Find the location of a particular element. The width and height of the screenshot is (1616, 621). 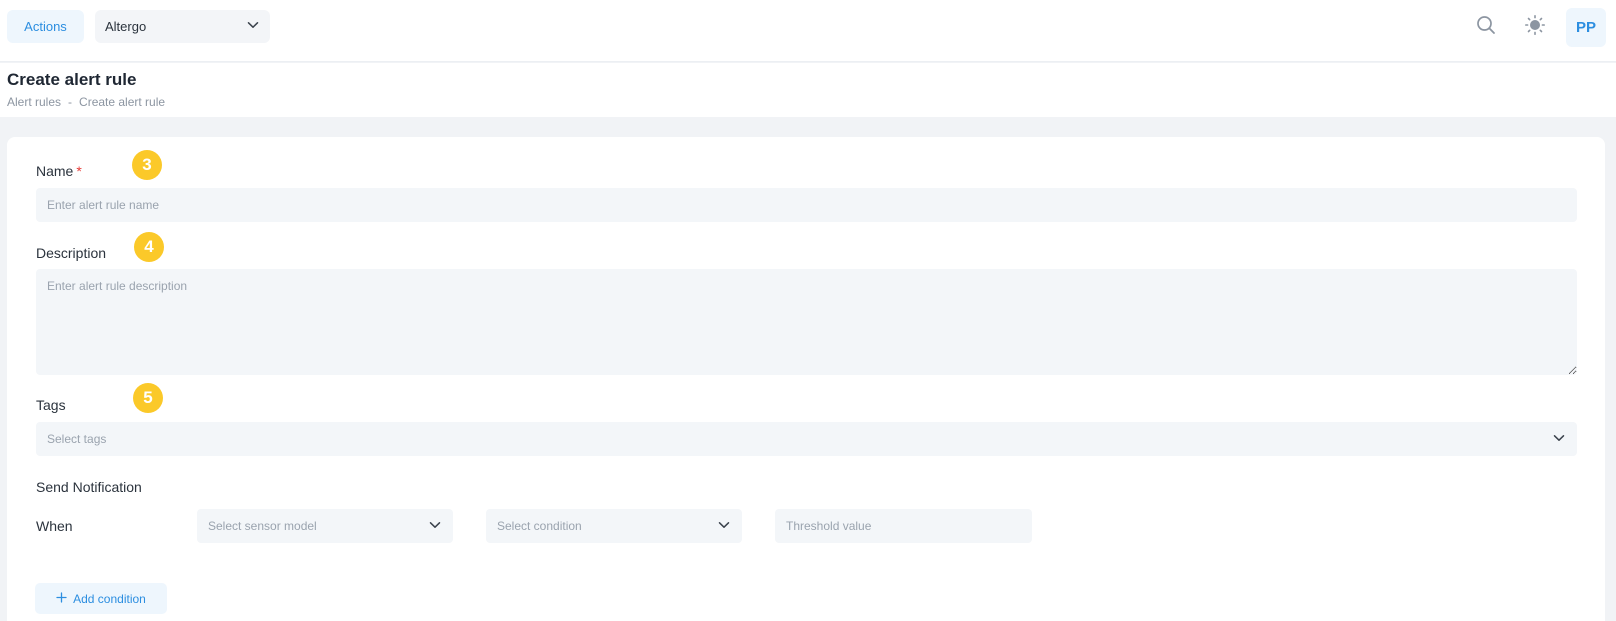

tags-select: Select tags is located at coordinates (806, 439).